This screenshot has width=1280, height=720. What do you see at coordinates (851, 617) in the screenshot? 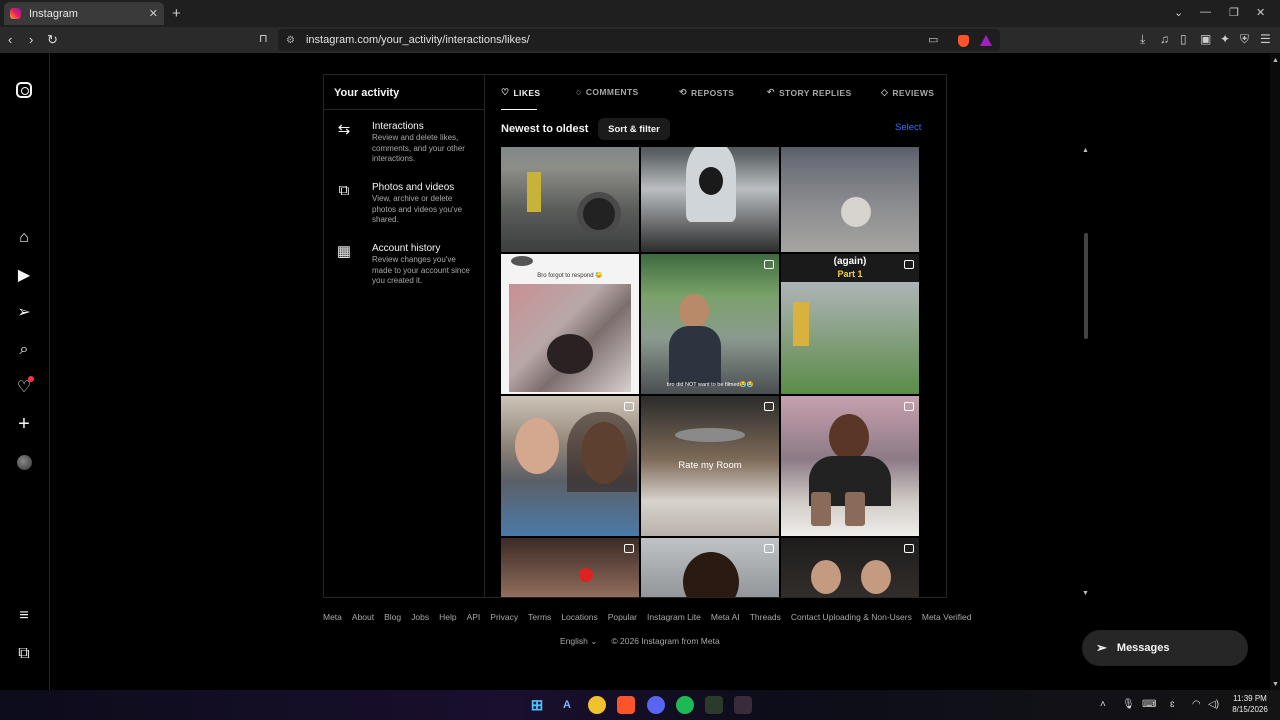
I see `footer-link: Contact Uploading & Non-Users` at bounding box center [851, 617].